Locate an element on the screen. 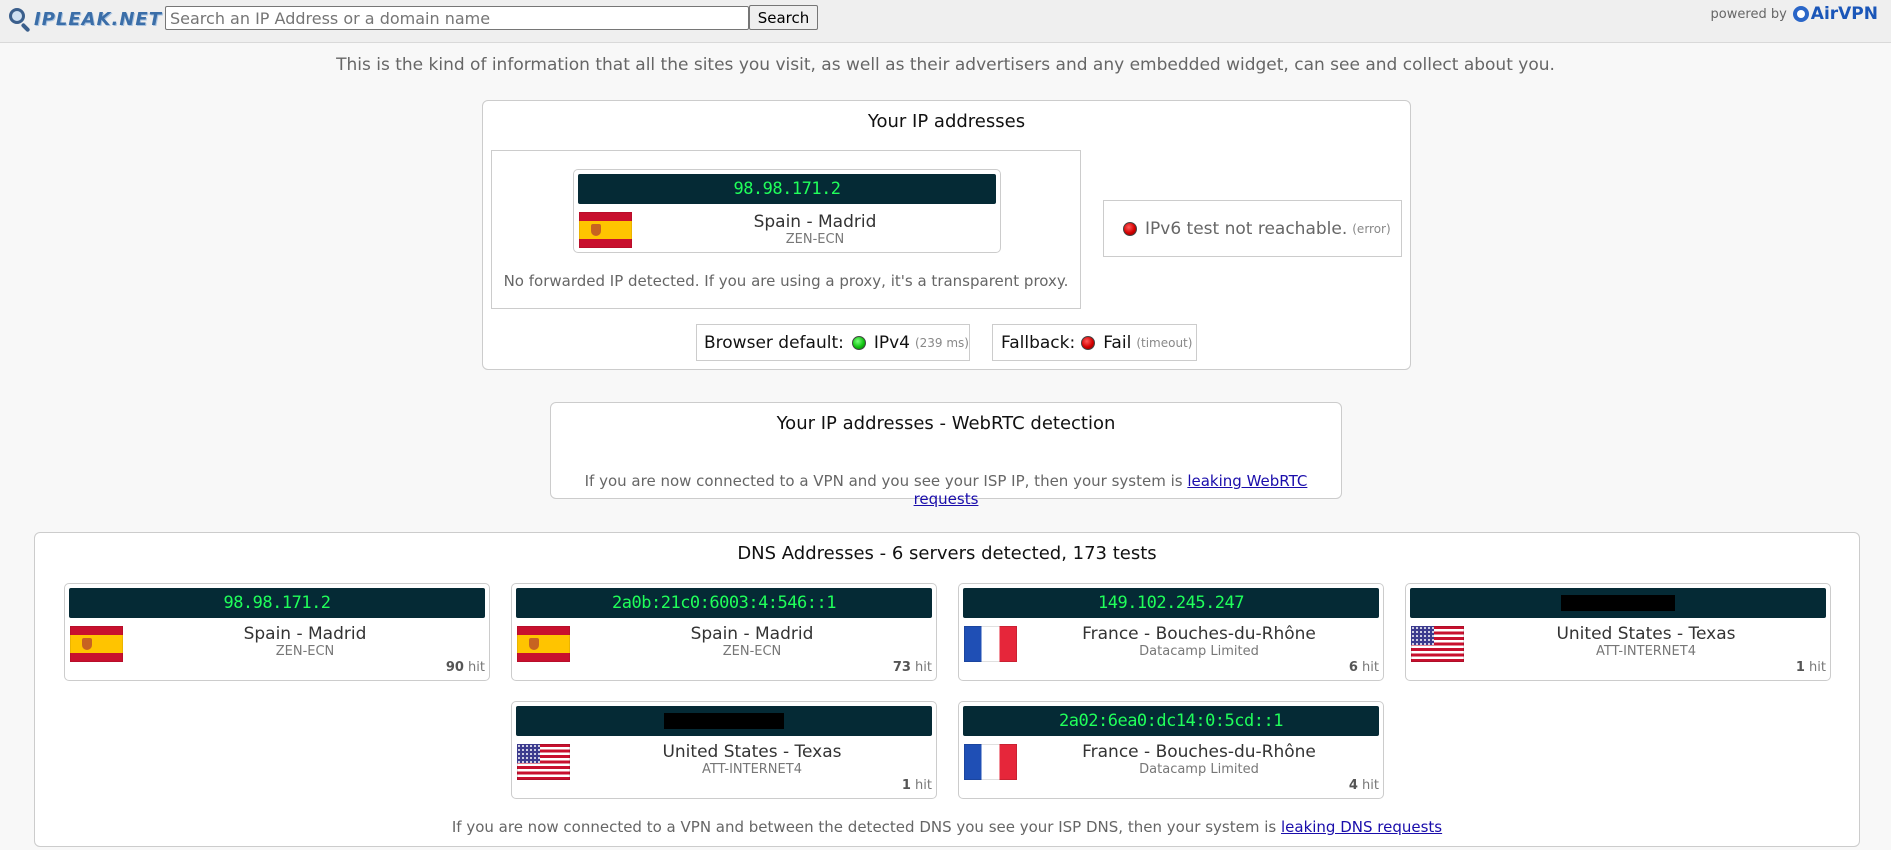 Image resolution: width=1891 pixels, height=850 pixels. webrtc-title: Your IP addresses - WebRTC detection is located at coordinates (946, 423).